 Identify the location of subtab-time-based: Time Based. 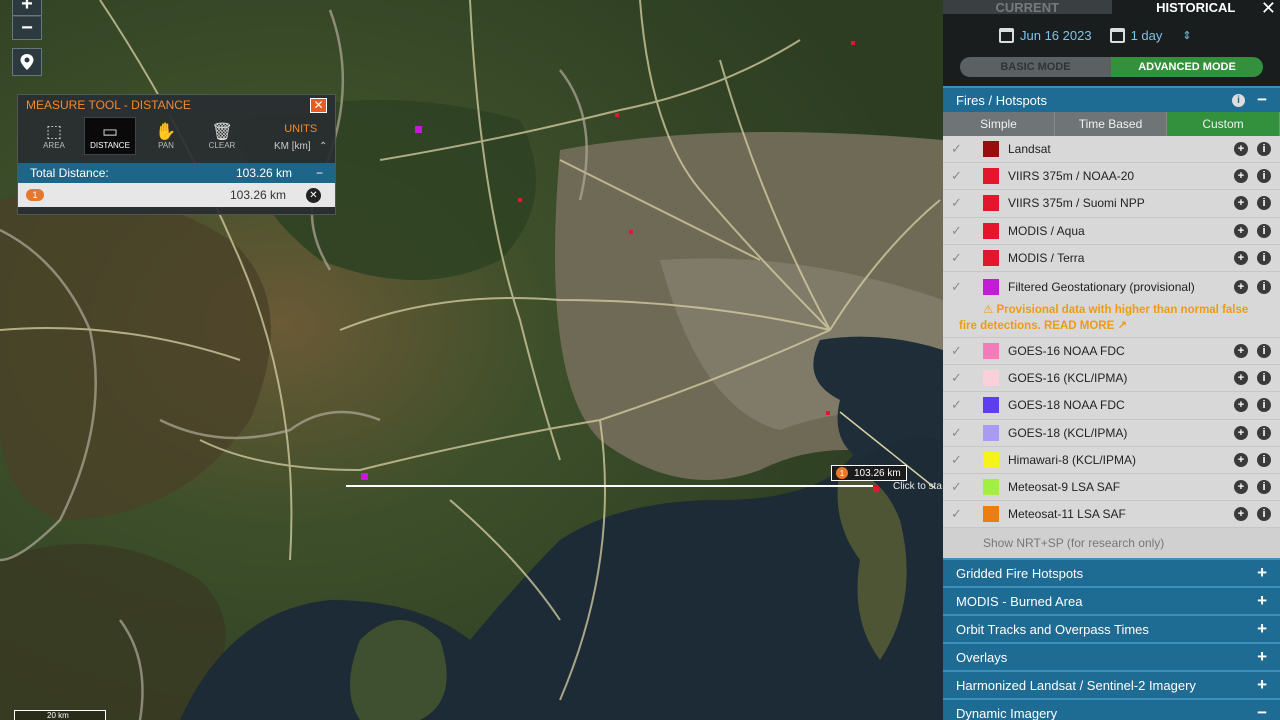
(1111, 124).